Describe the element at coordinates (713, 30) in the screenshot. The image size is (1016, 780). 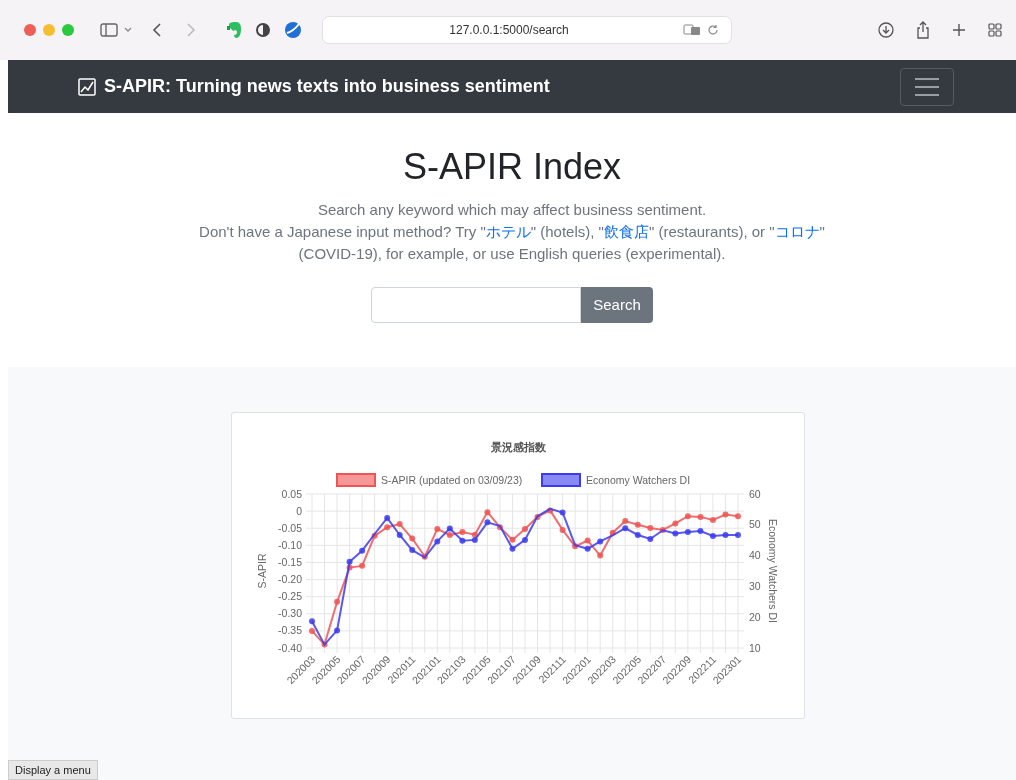
I see `reload-icon` at that location.